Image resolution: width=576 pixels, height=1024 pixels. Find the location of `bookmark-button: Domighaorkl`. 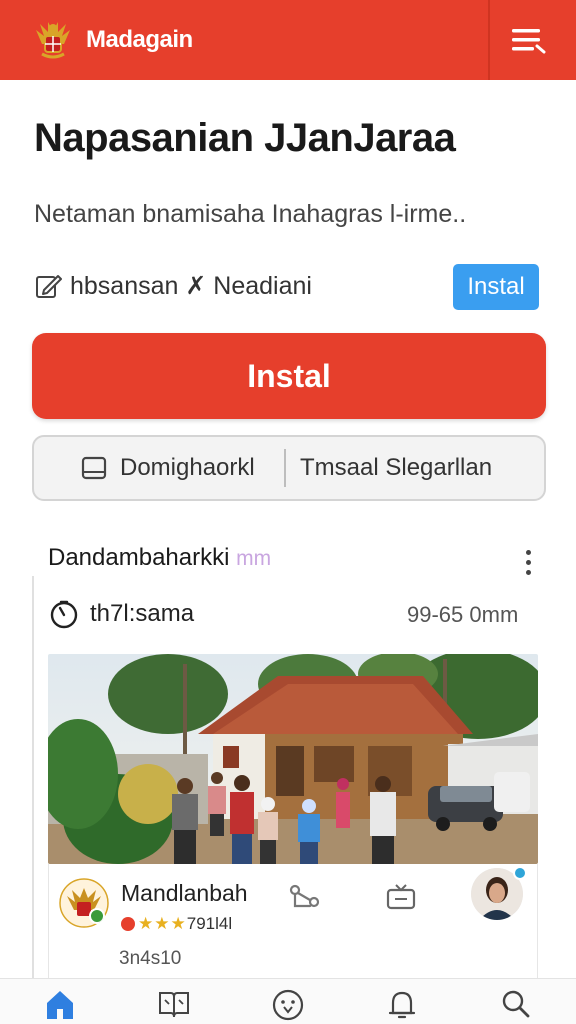

bookmark-button: Domighaorkl is located at coordinates (159, 468).